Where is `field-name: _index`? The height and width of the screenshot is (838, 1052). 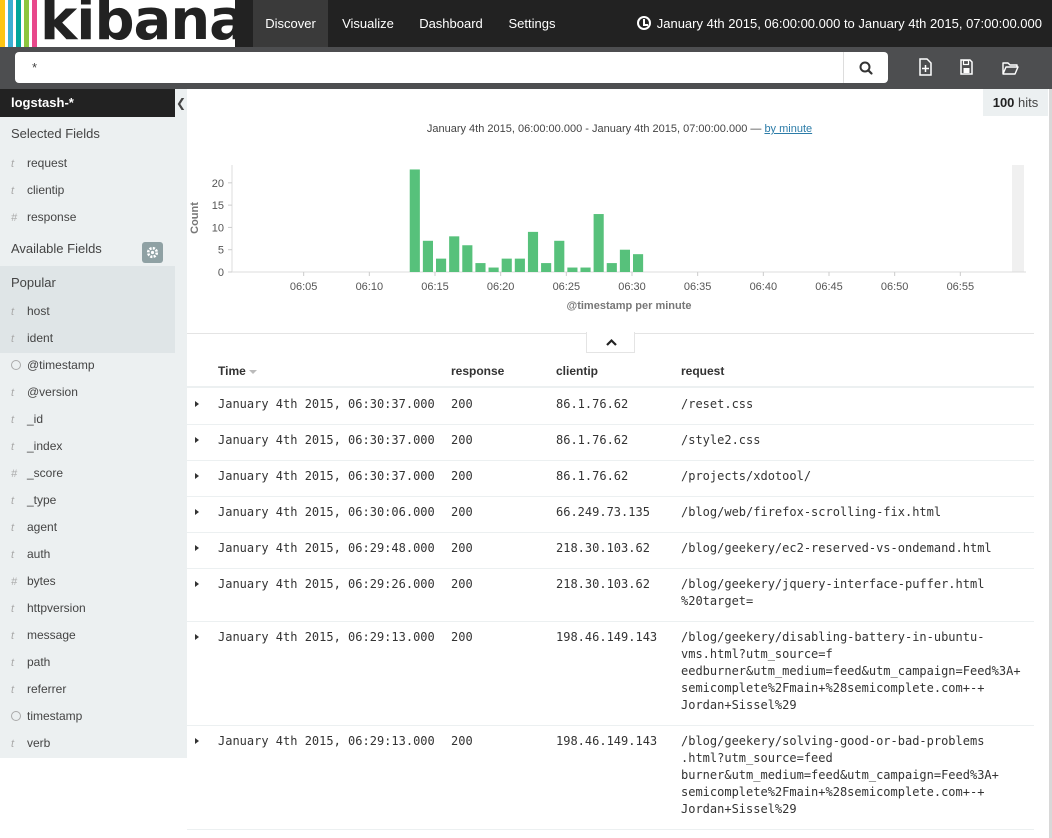 field-name: _index is located at coordinates (45, 446).